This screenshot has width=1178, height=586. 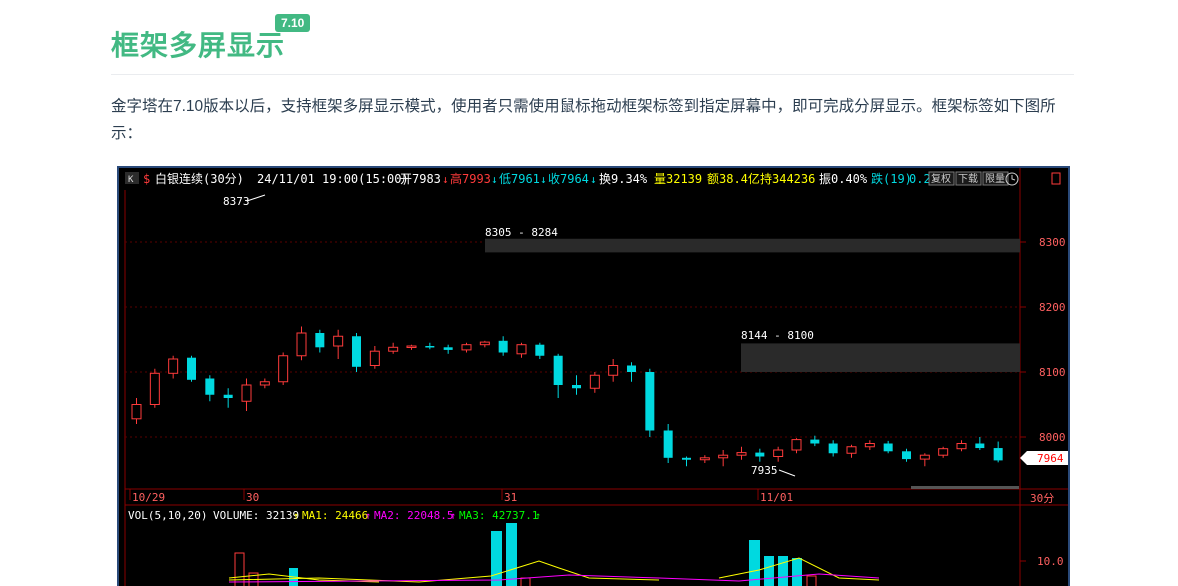 What do you see at coordinates (941, 178) in the screenshot?
I see `reset-button-label: 复权` at bounding box center [941, 178].